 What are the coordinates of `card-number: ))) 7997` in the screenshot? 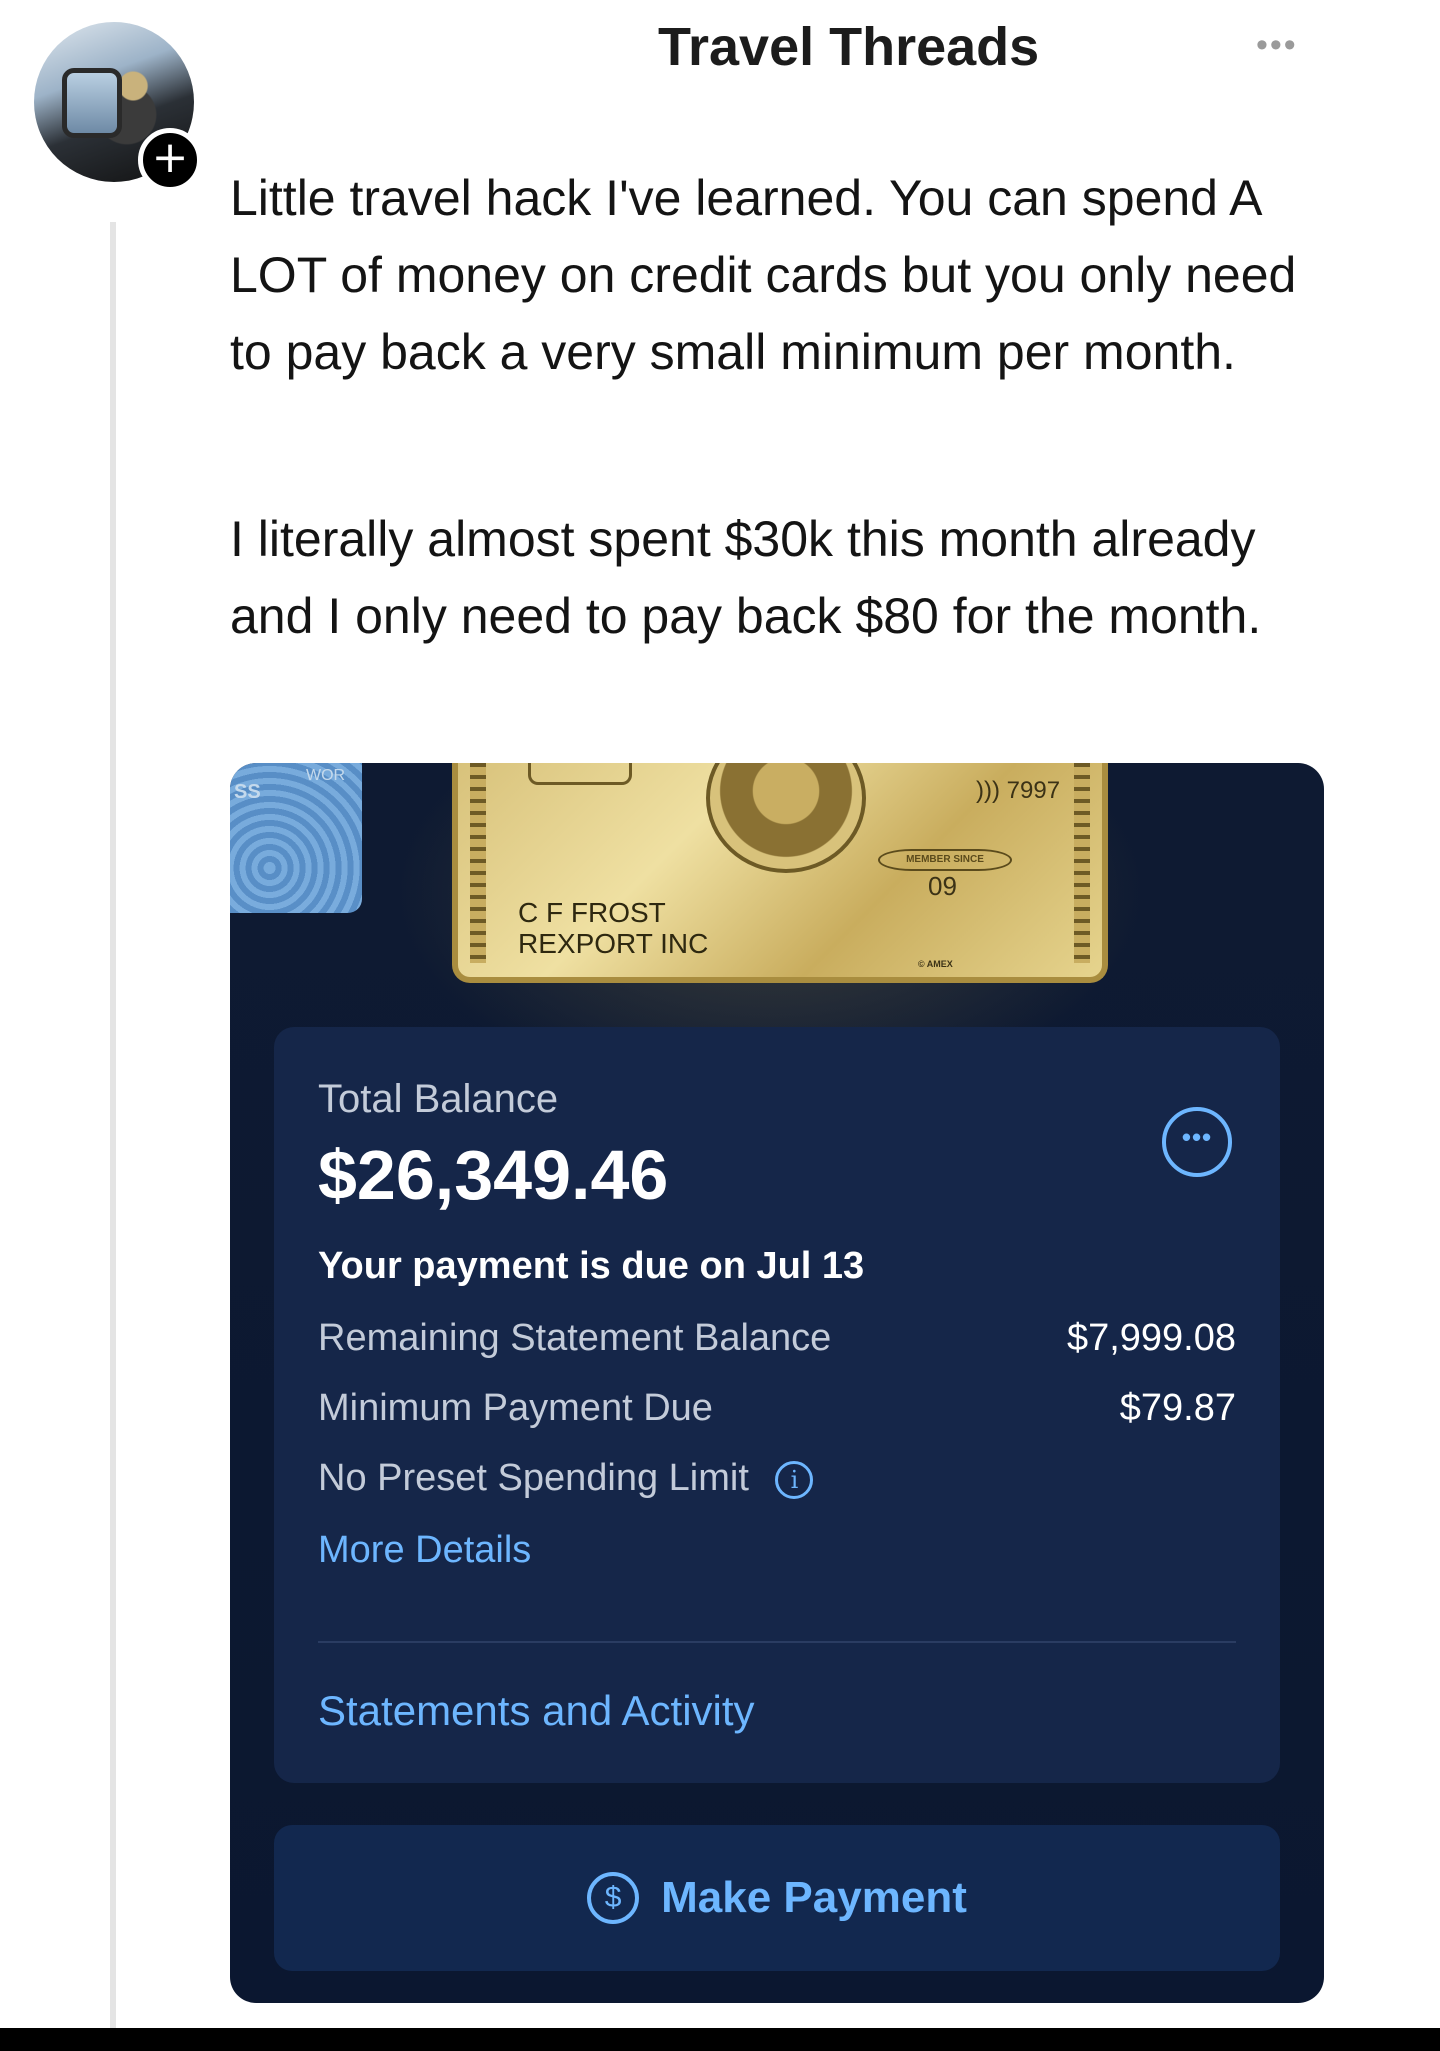 It's located at (1018, 790).